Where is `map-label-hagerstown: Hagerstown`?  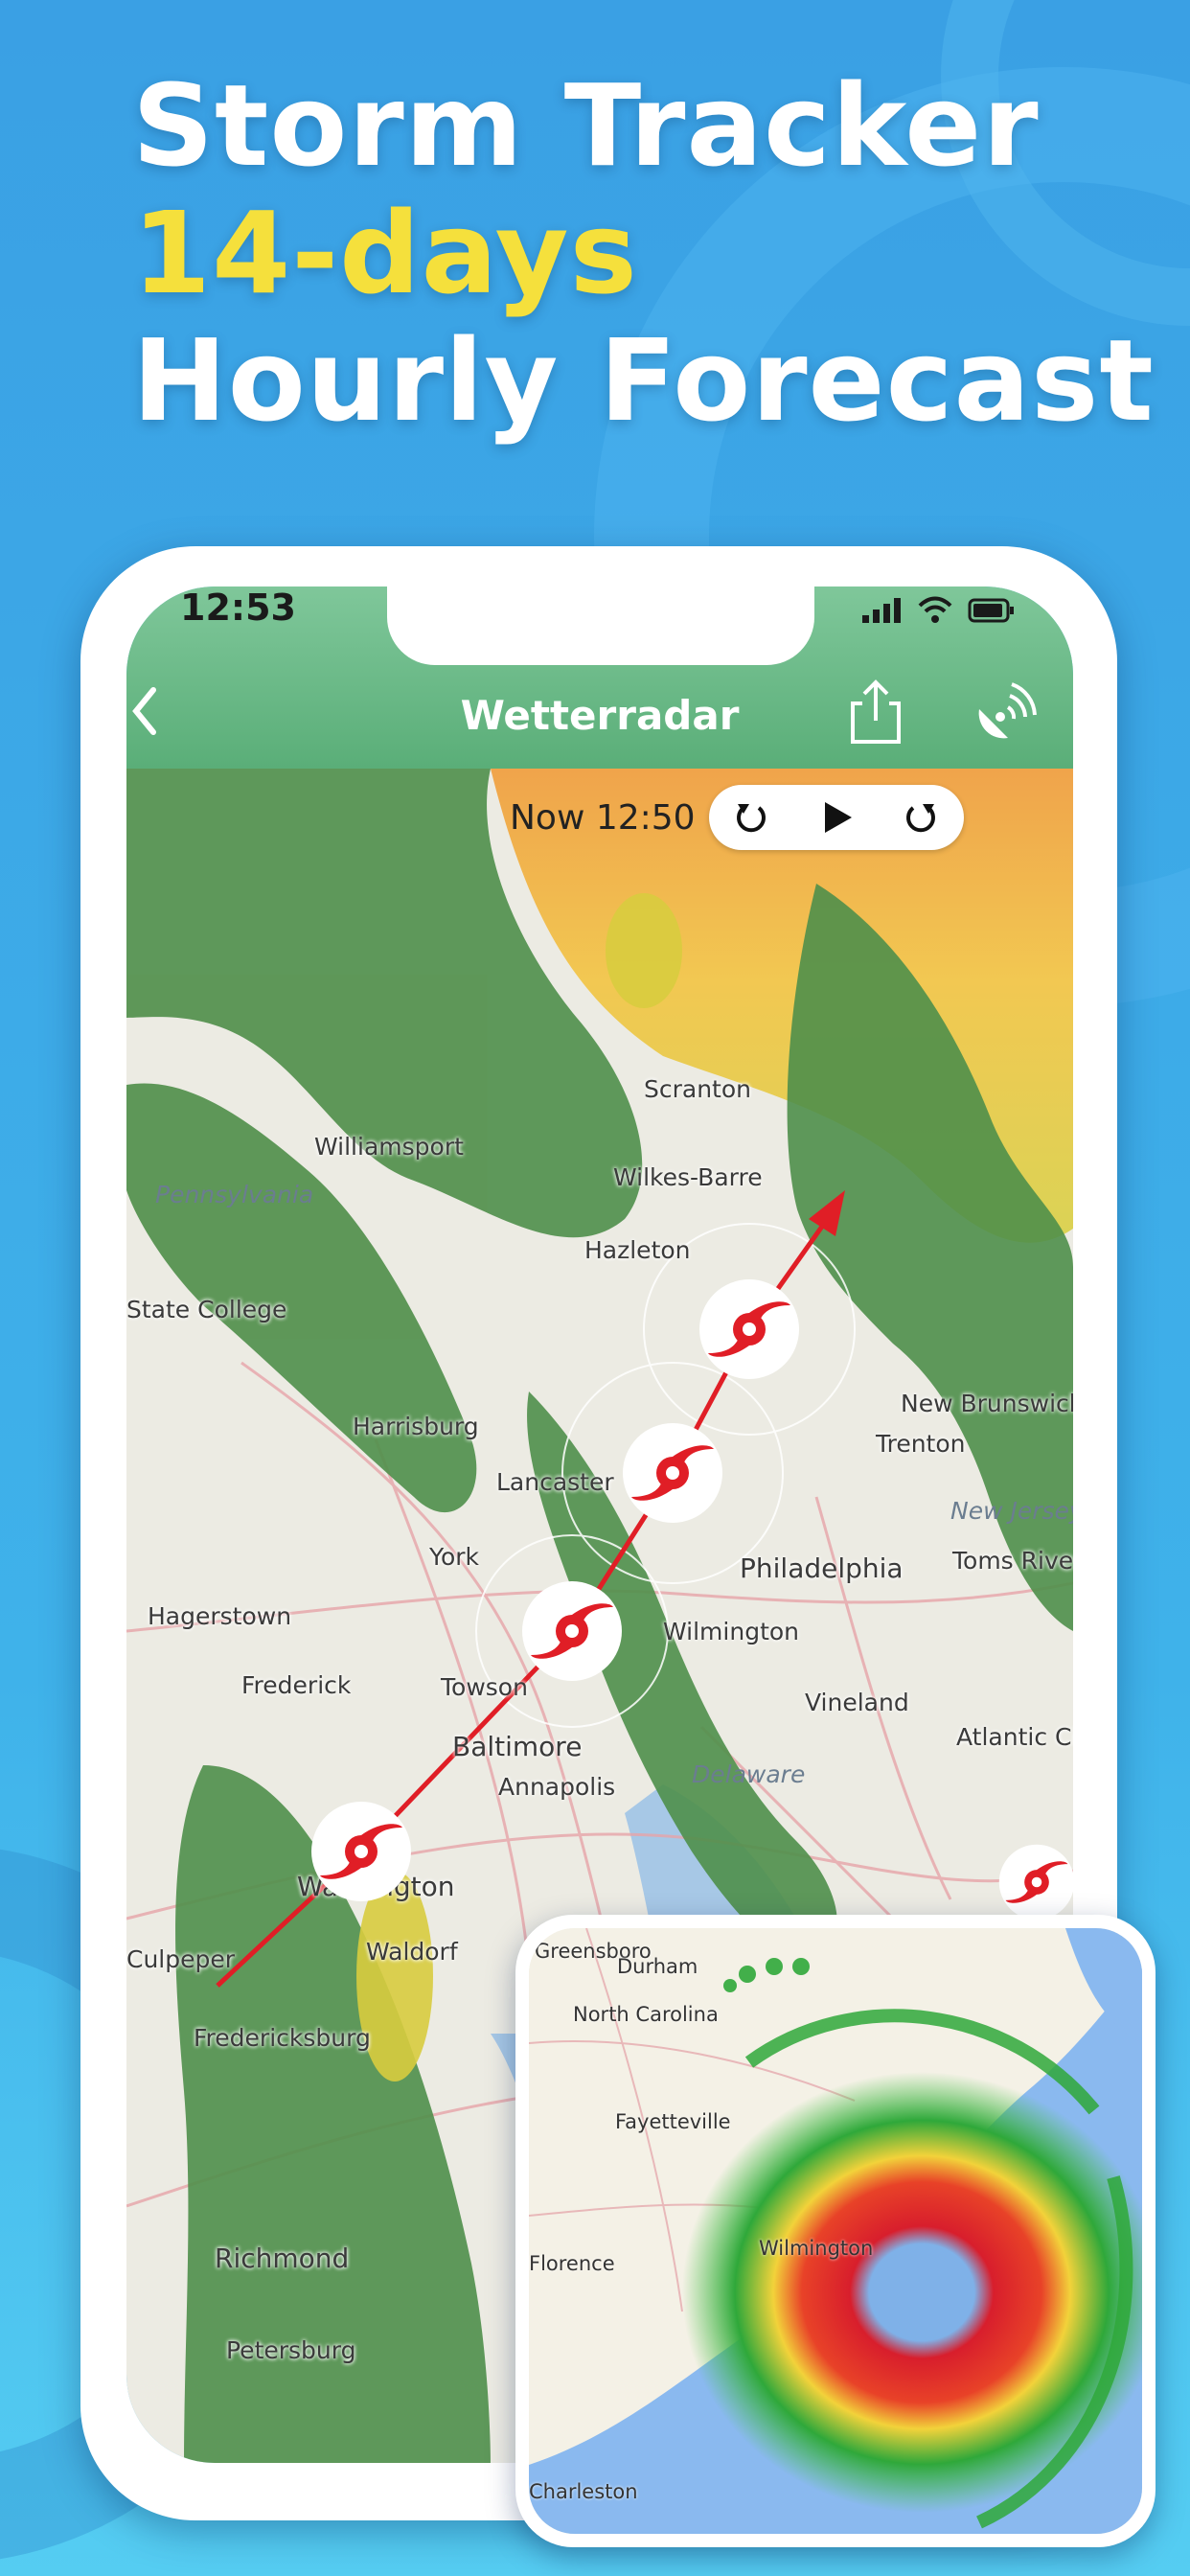
map-label-hagerstown: Hagerstown is located at coordinates (220, 1616).